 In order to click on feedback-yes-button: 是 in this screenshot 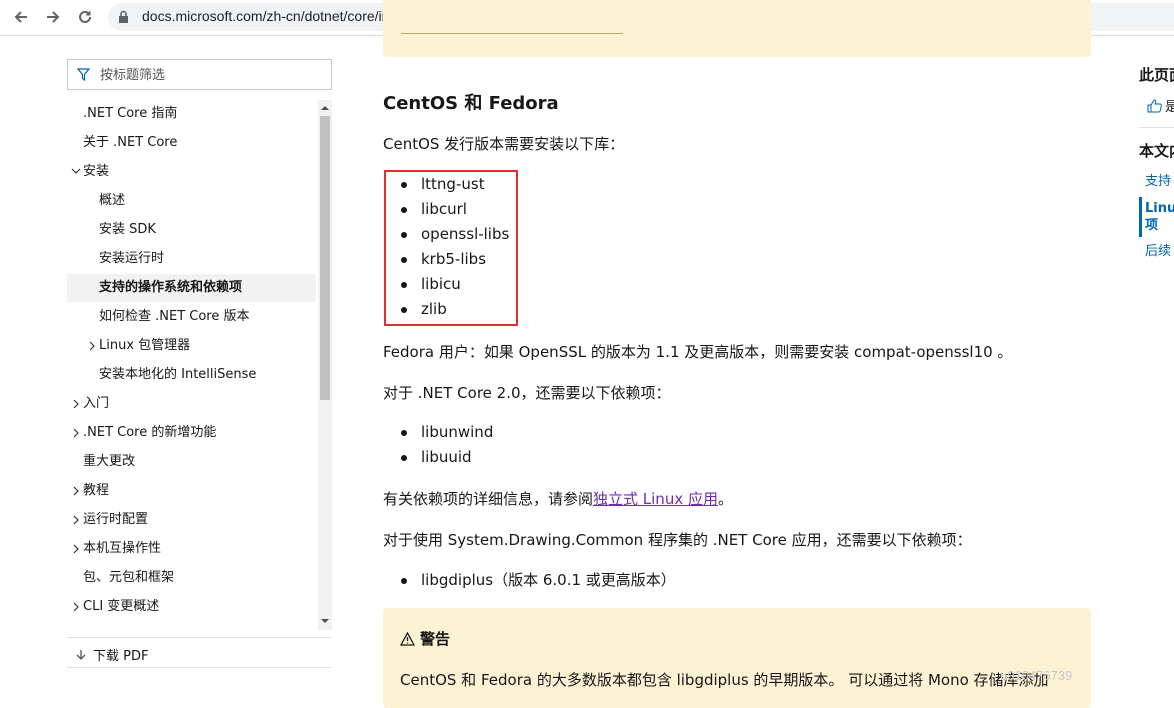, I will do `click(1160, 105)`.